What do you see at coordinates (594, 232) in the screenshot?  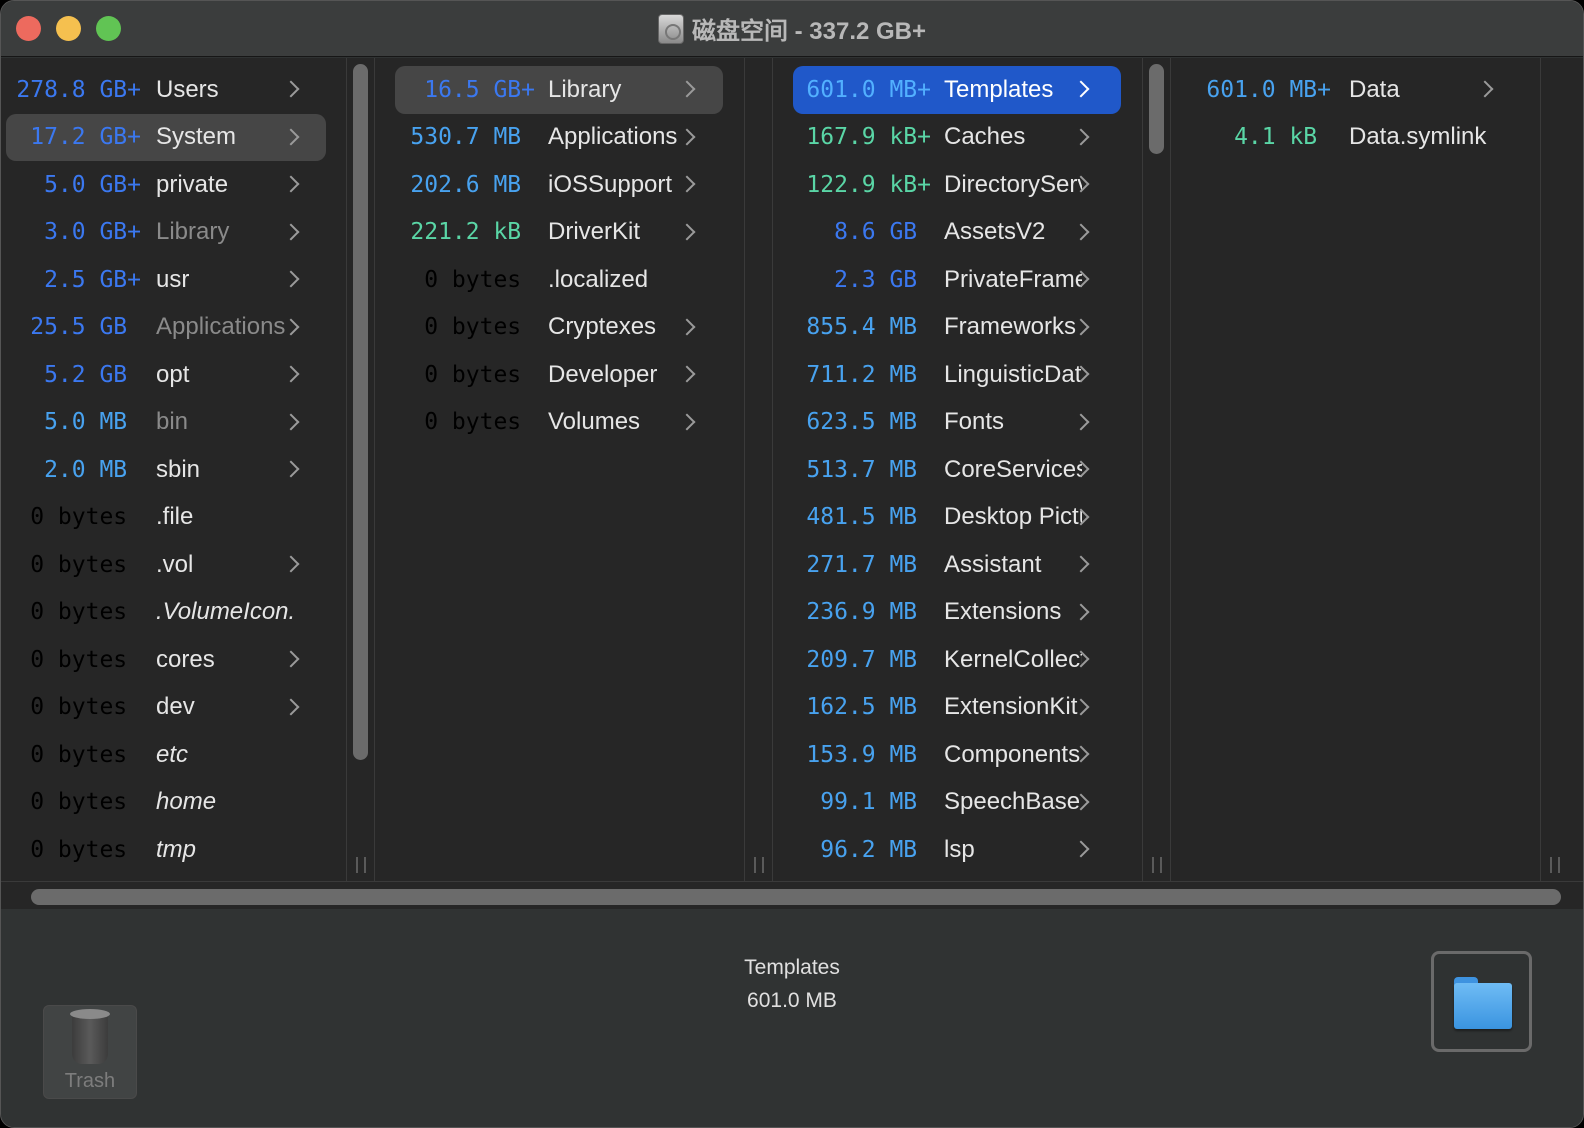 I see `item-name: DriverKit` at bounding box center [594, 232].